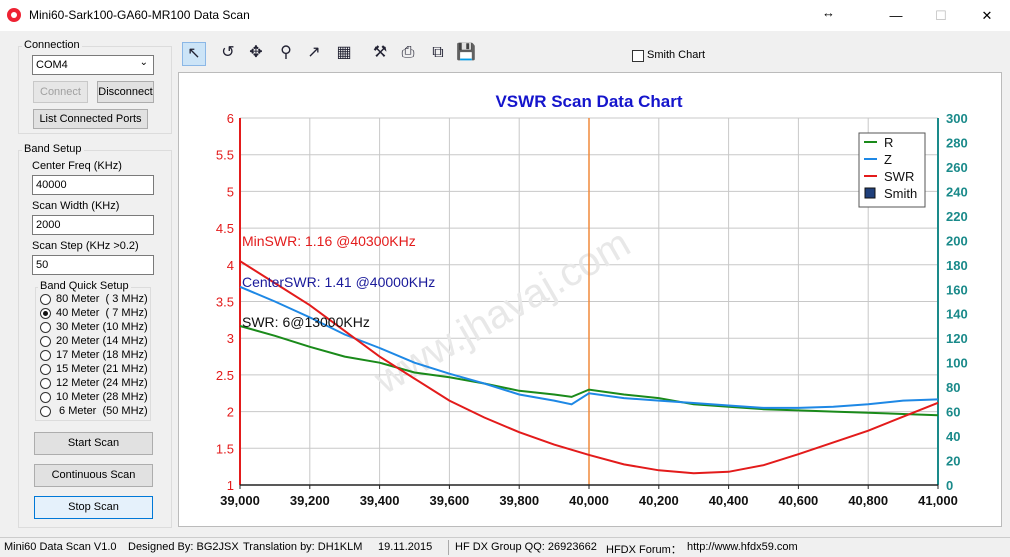 The width and height of the screenshot is (1010, 557). What do you see at coordinates (306, 322) in the screenshot?
I see `chart-annotation: SWR: 6@13000KHz` at bounding box center [306, 322].